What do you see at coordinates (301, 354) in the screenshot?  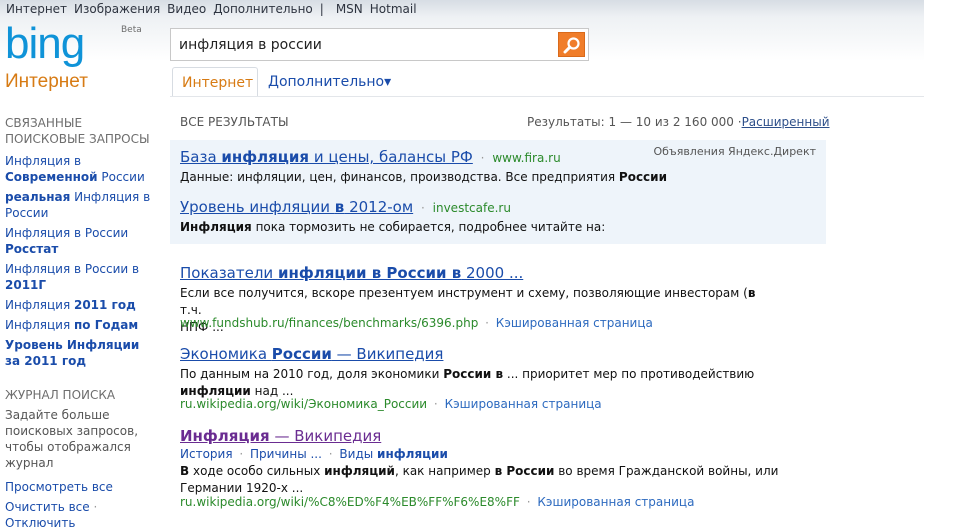 I see `result-title-bold: России` at bounding box center [301, 354].